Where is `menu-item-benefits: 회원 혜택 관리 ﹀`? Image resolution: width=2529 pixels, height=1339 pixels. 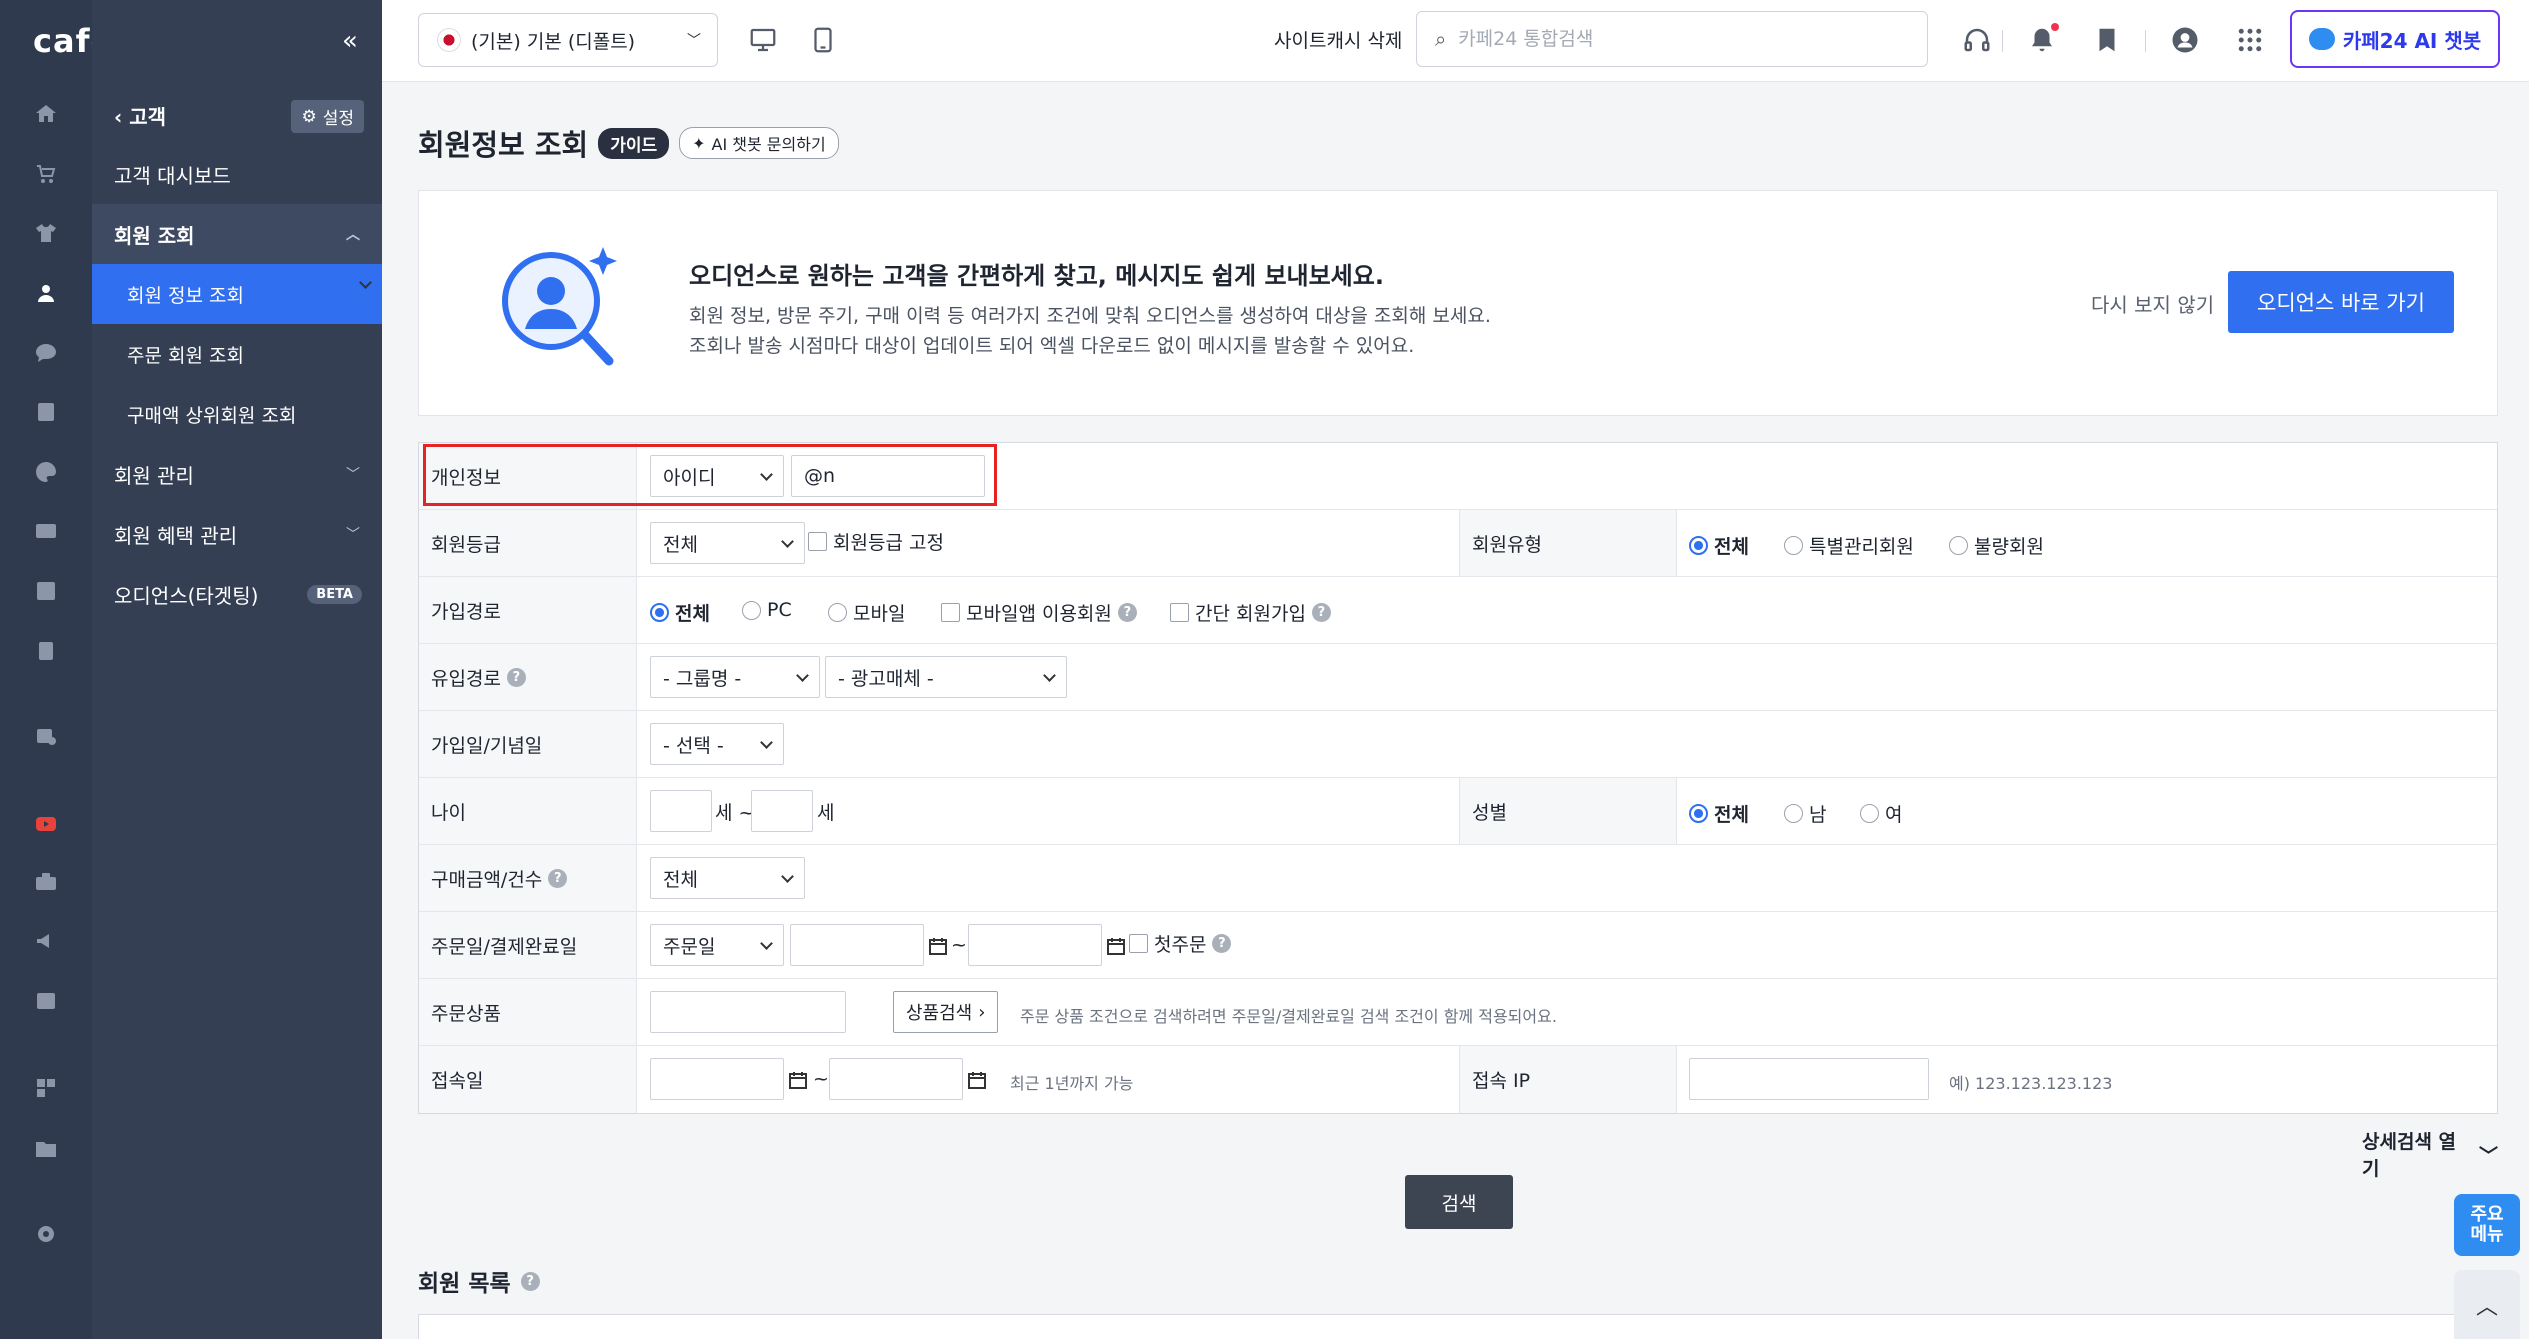 menu-item-benefits: 회원 혜택 관리 ﹀ is located at coordinates (237, 534).